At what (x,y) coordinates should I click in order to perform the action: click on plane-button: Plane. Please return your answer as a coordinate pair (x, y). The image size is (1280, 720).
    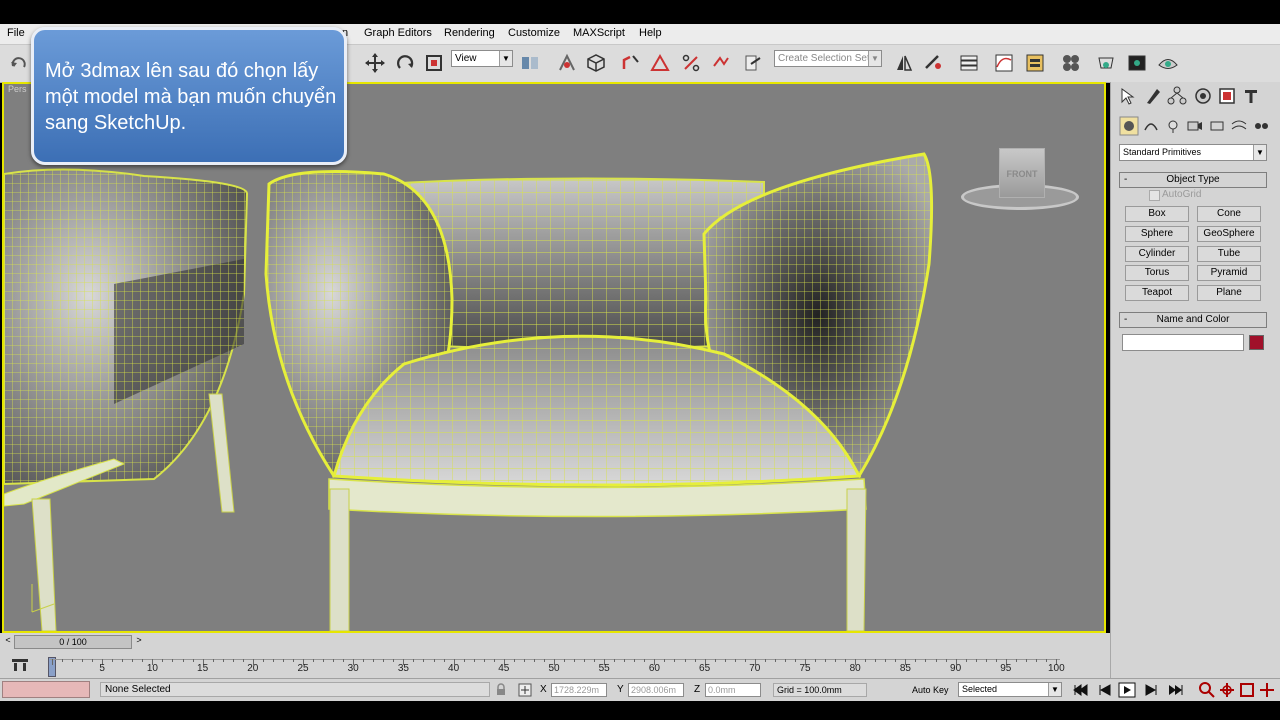
    Looking at the image, I should click on (1229, 293).